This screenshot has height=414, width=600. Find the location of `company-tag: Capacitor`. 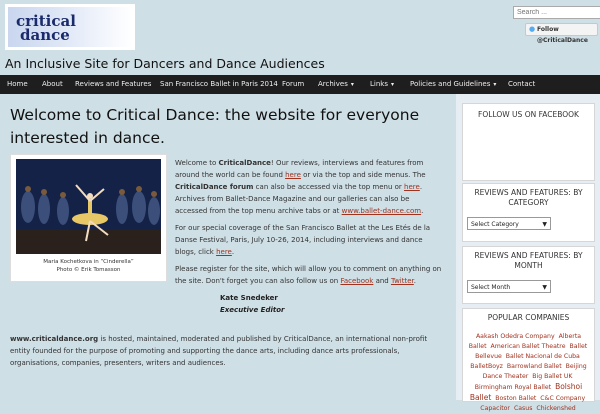

company-tag: Capacitor is located at coordinates (495, 408).